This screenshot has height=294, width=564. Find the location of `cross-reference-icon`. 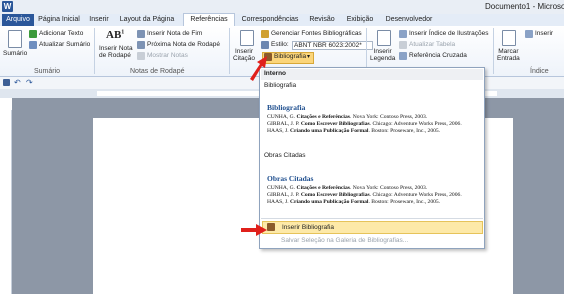

cross-reference-icon is located at coordinates (403, 56).